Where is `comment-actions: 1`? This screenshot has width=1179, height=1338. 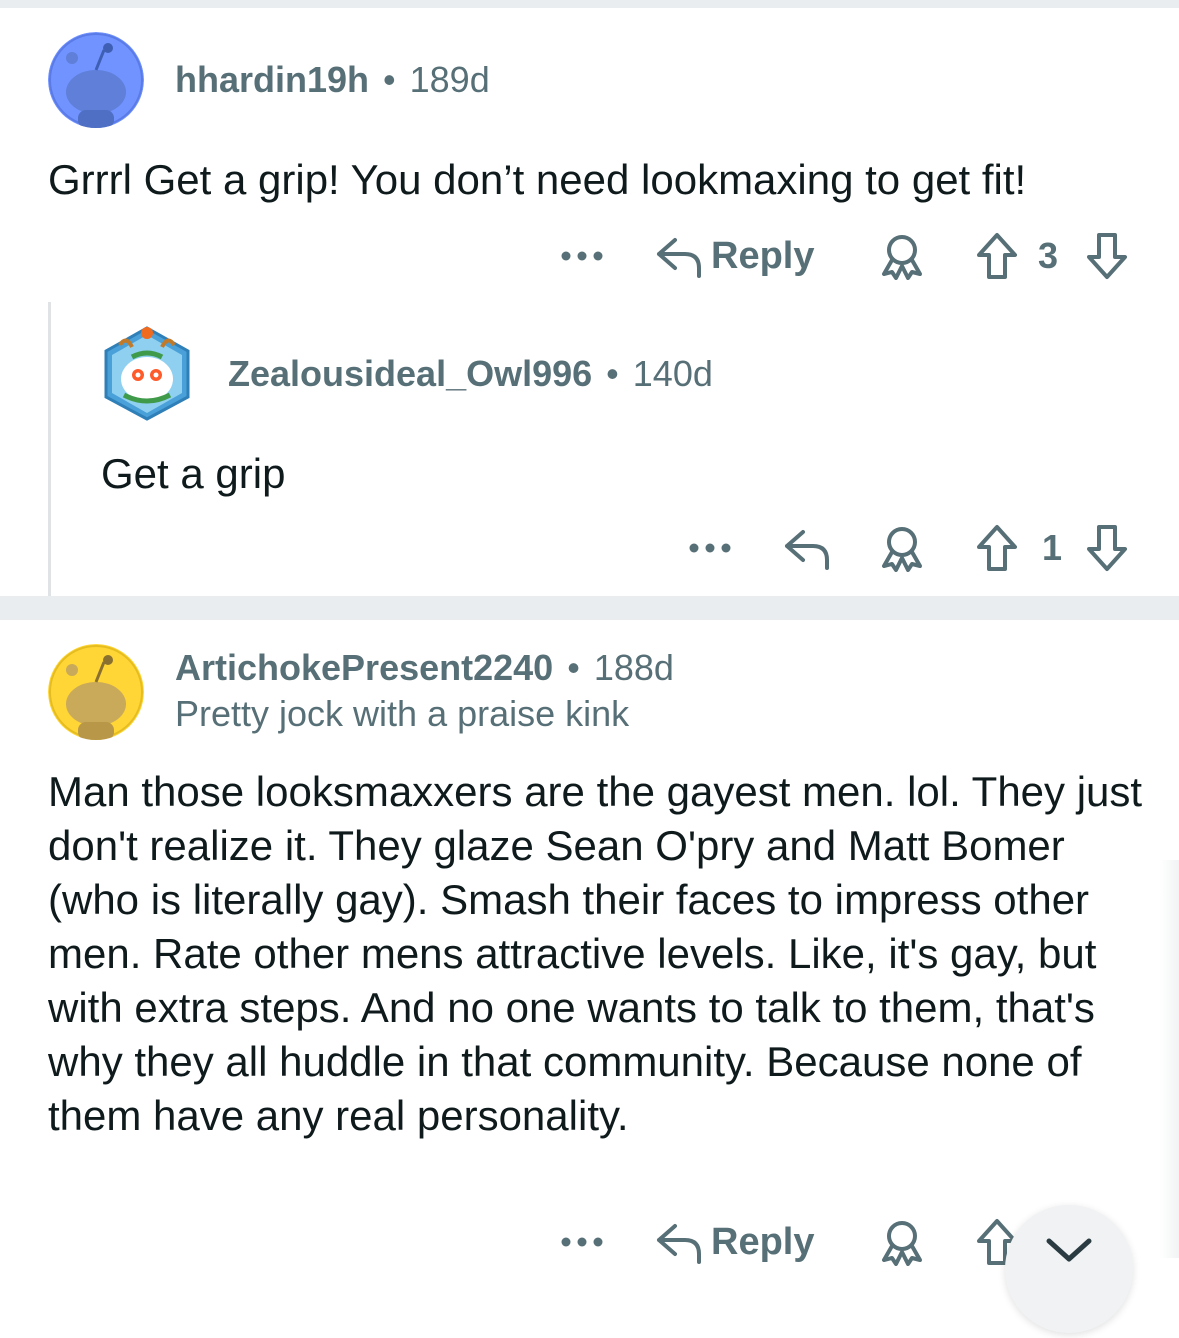 comment-actions: 1 is located at coordinates (589, 548).